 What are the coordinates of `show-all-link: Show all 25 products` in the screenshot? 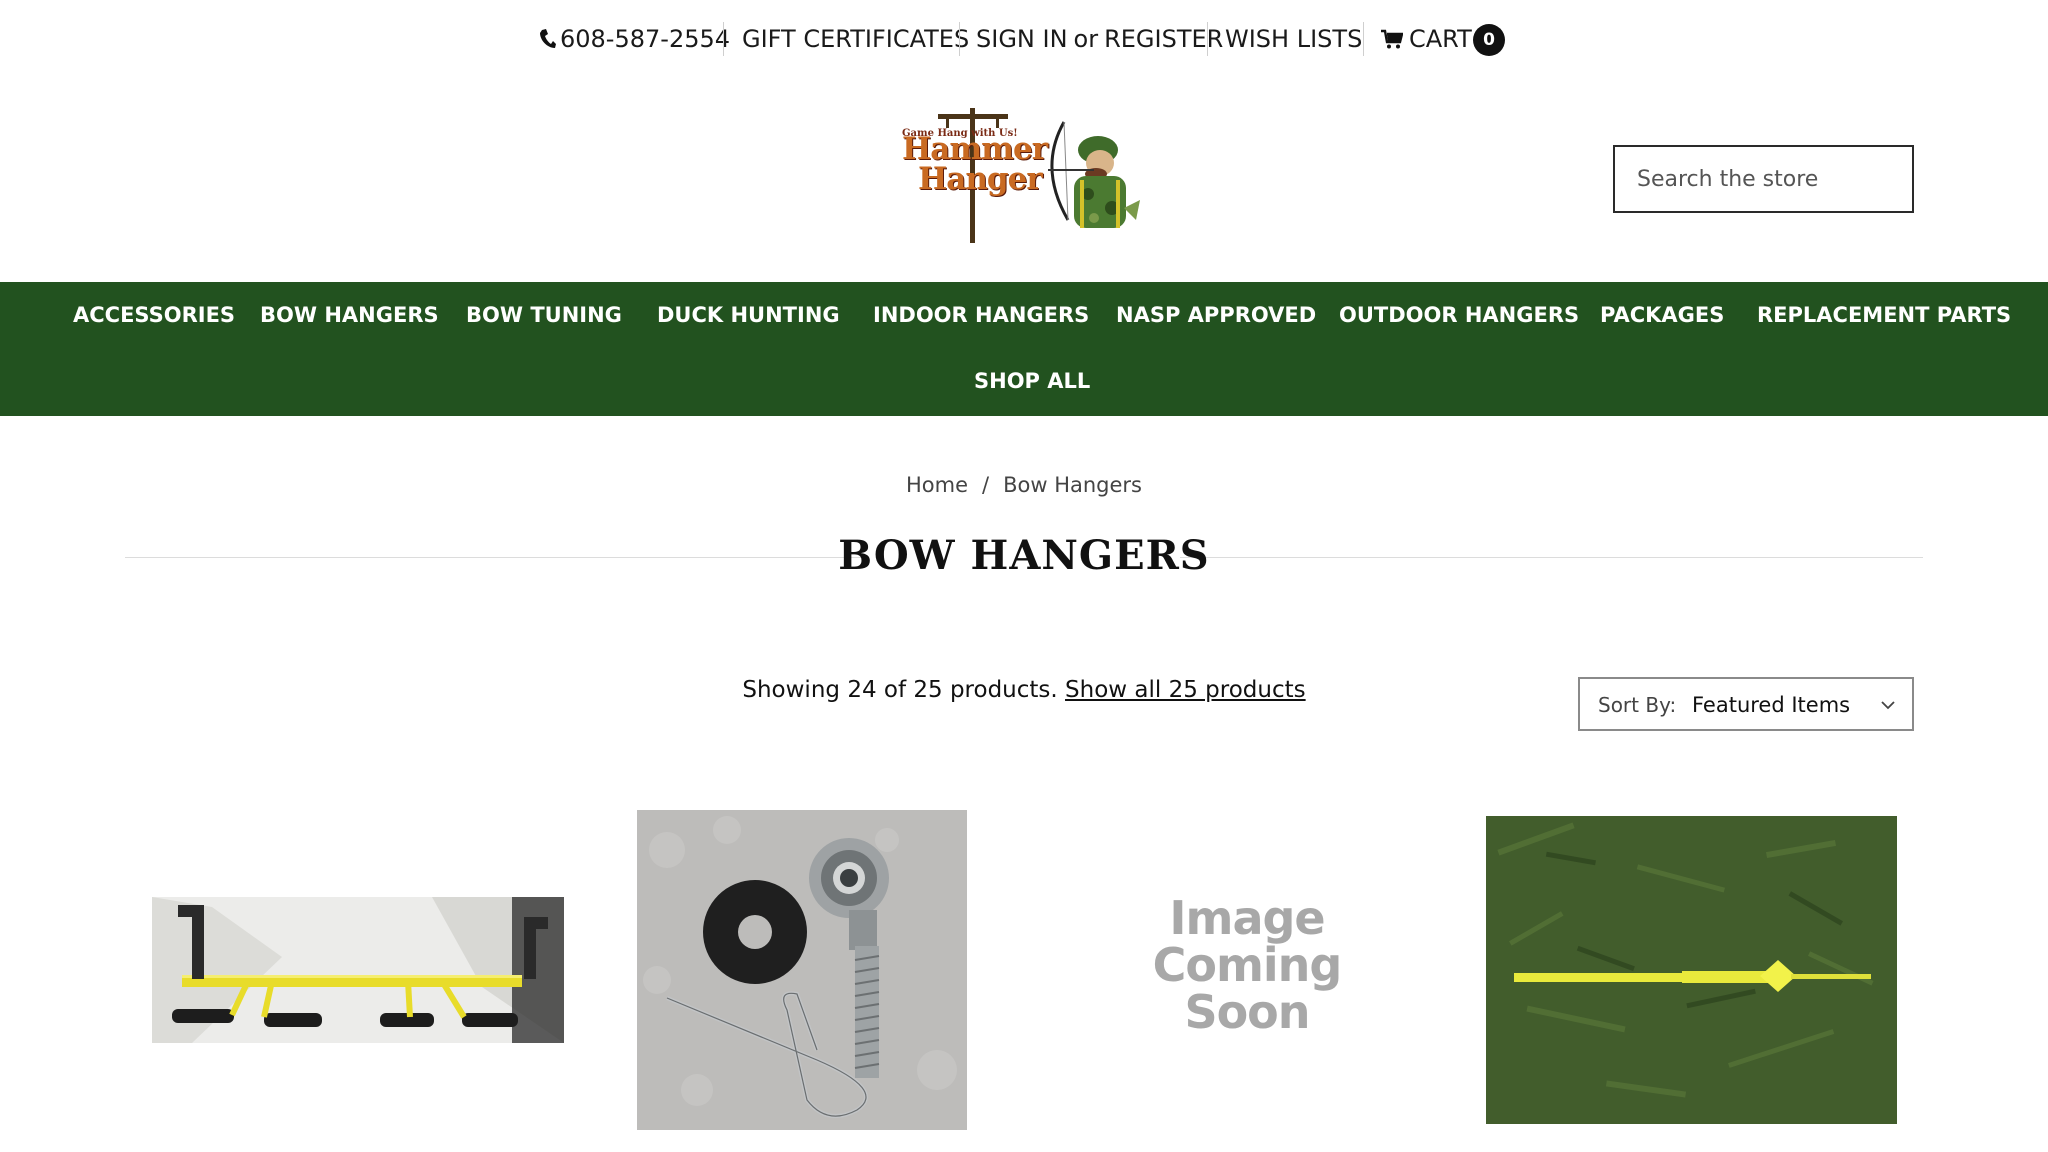 It's located at (1185, 690).